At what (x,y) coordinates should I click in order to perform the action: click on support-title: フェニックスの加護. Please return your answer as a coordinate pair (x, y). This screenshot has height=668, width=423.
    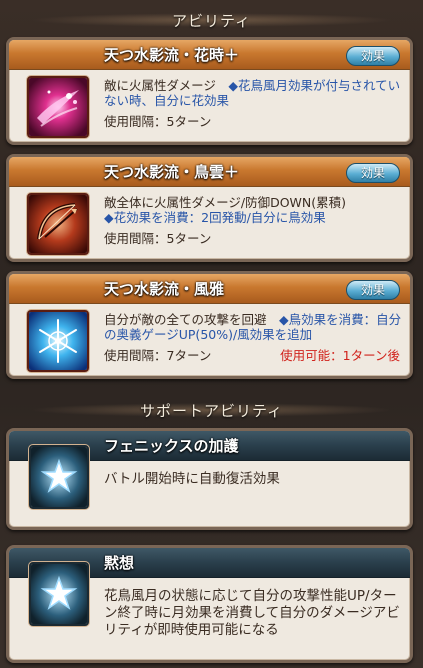
    Looking at the image, I should click on (171, 446).